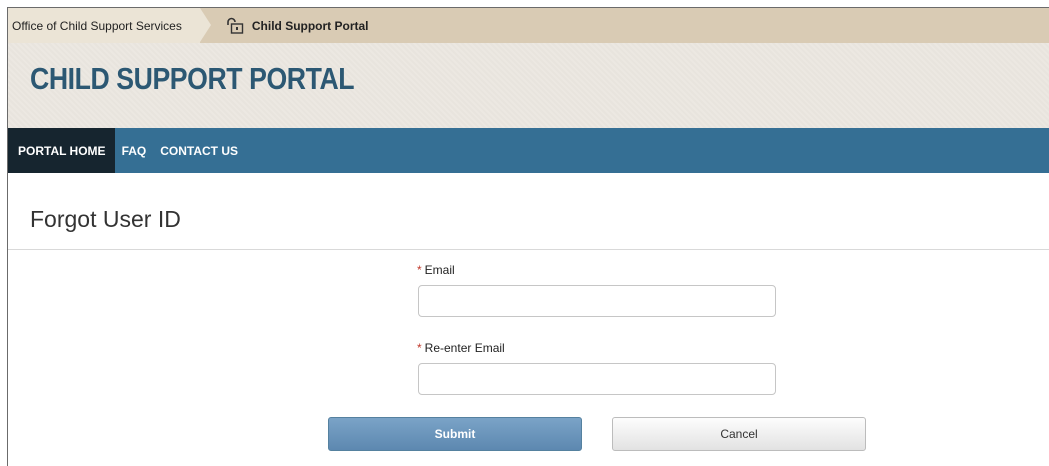 The image size is (1049, 466). I want to click on breadcrumb-current: Child Support Portal, so click(284, 25).